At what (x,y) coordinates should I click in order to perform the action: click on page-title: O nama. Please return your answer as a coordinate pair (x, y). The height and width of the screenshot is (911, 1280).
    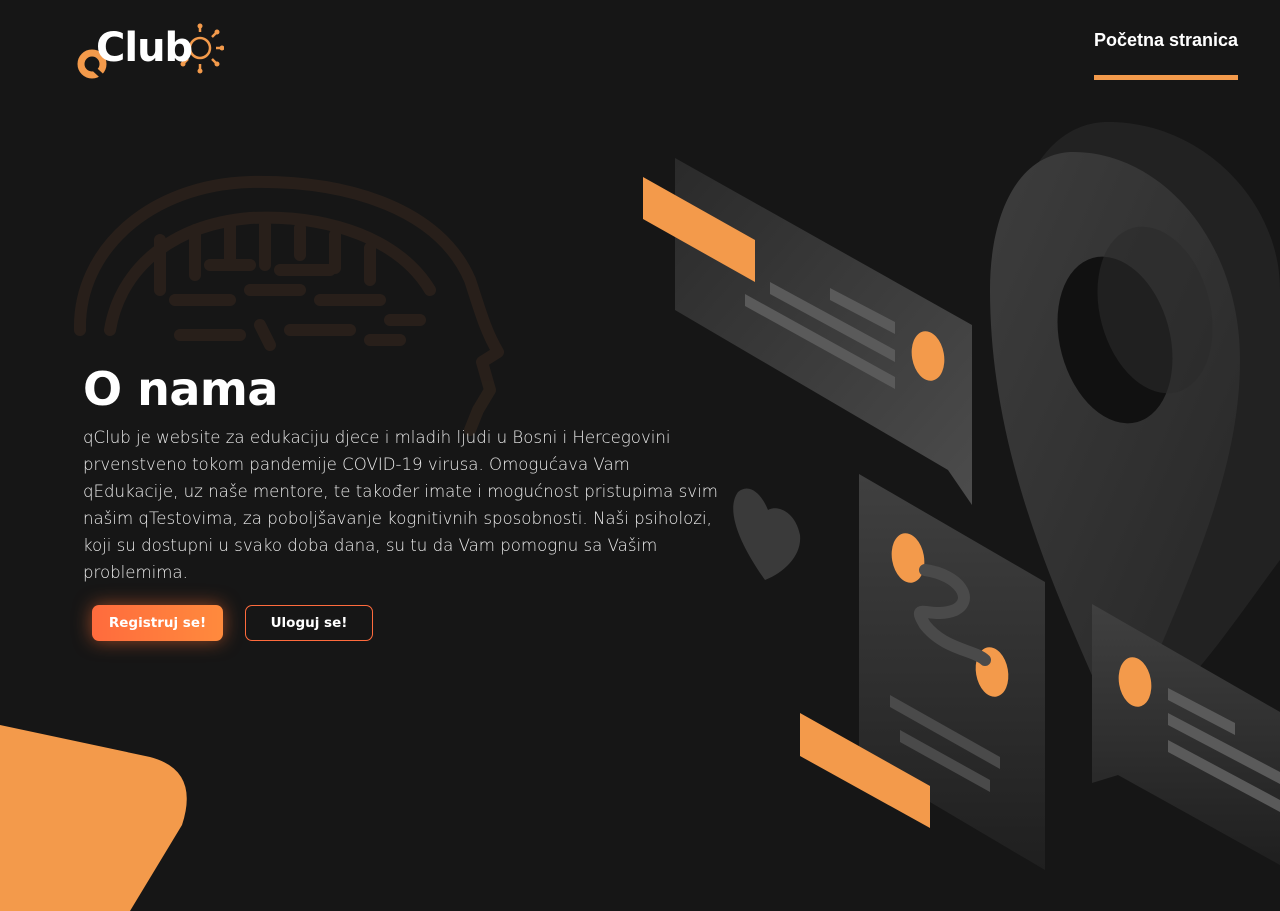
    Looking at the image, I should click on (180, 389).